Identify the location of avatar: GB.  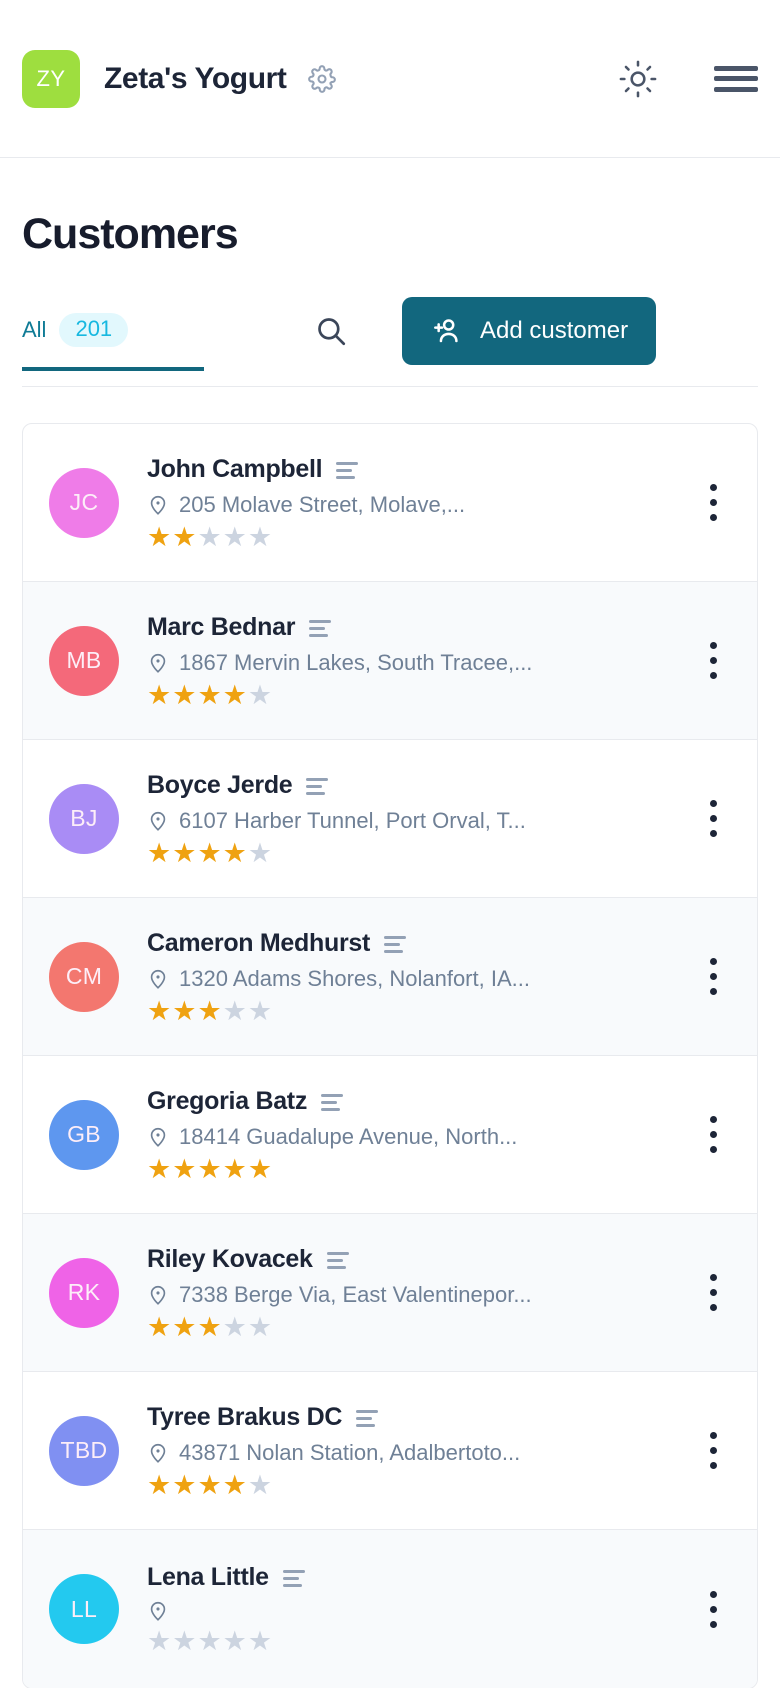
(84, 1134).